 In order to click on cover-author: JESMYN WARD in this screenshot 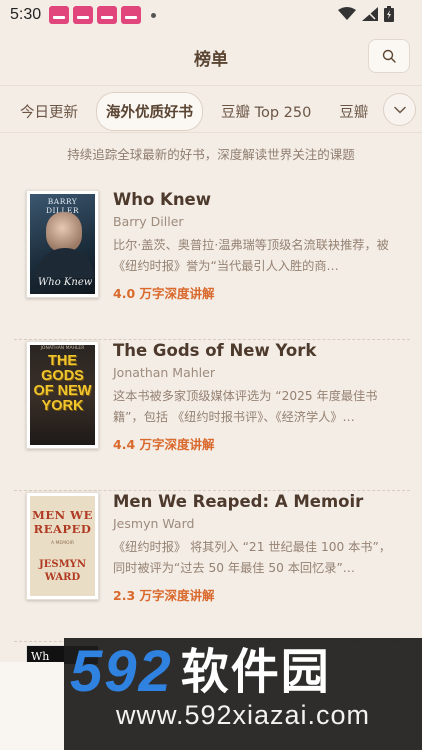, I will do `click(62, 571)`.